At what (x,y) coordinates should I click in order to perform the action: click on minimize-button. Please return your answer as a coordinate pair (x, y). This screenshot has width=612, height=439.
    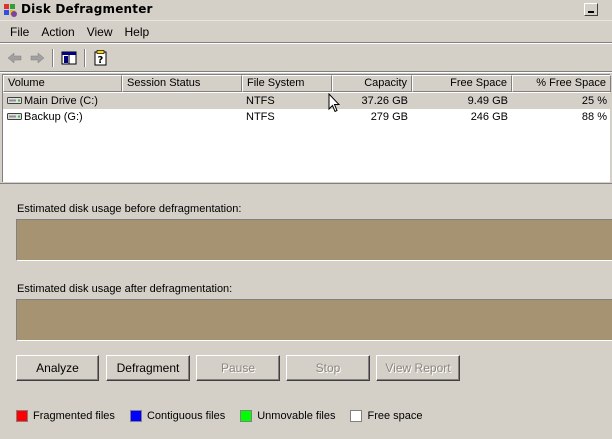
    Looking at the image, I should click on (591, 9).